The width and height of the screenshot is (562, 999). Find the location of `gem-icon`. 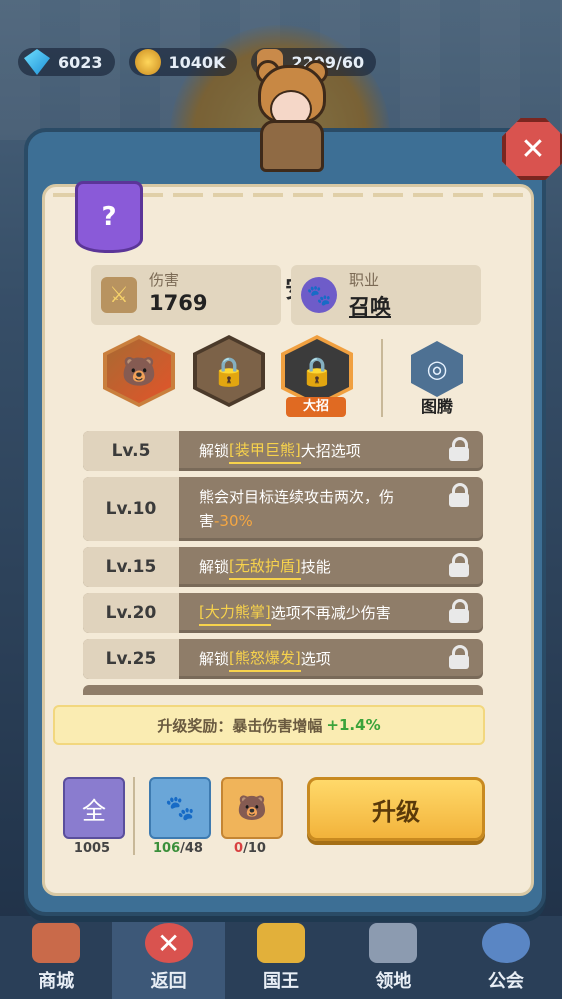

gem-icon is located at coordinates (37, 62).